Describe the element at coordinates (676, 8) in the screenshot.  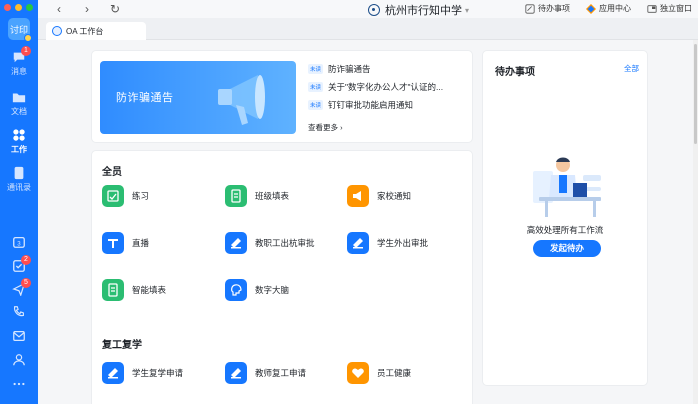
I see `standalone-window-label: 独立窗口` at that location.